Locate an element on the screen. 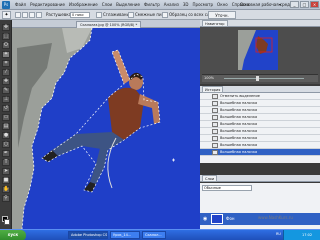 This screenshot has height=240, width=320. path-selection-tool-icon: ➤ is located at coordinates (6, 171).